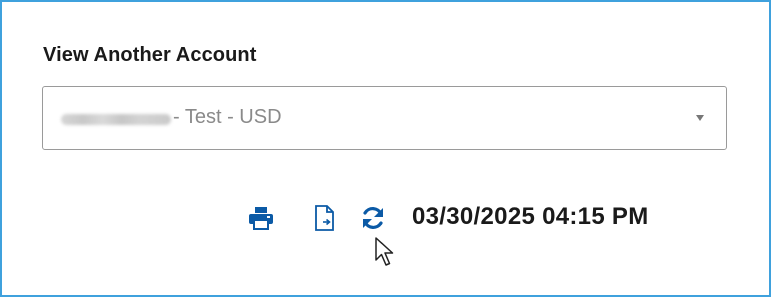  What do you see at coordinates (530, 216) in the screenshot?
I see `last-updated-timestamp: 03/30/2025 04:15 PM` at bounding box center [530, 216].